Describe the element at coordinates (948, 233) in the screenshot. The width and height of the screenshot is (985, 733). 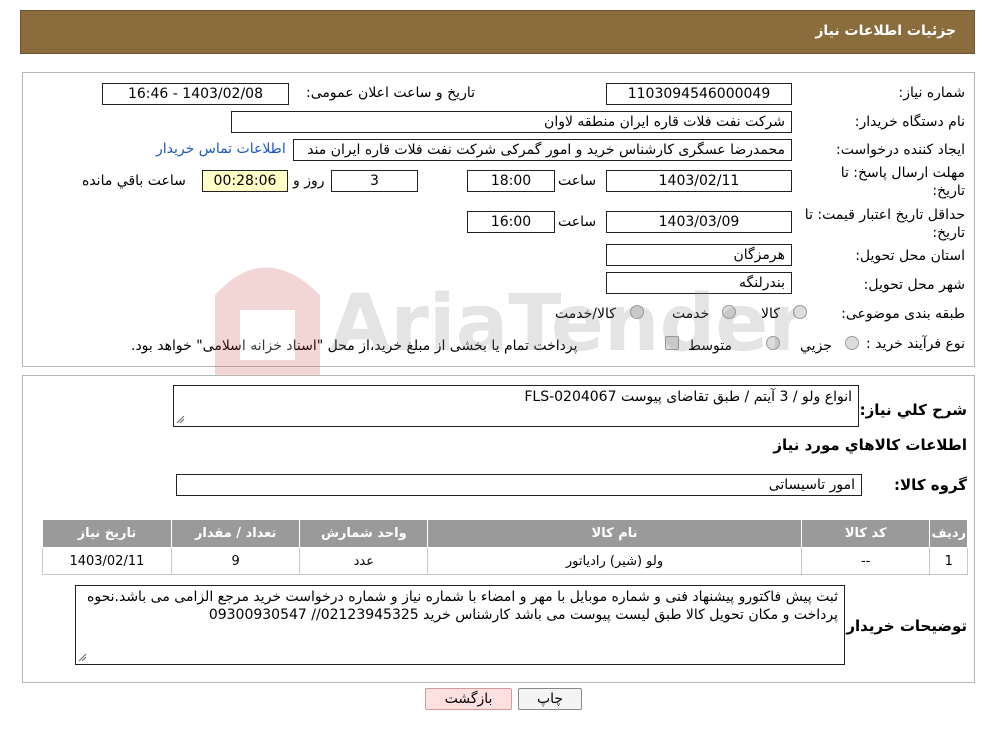
I see `validity-label-2: تاریخ:` at that location.